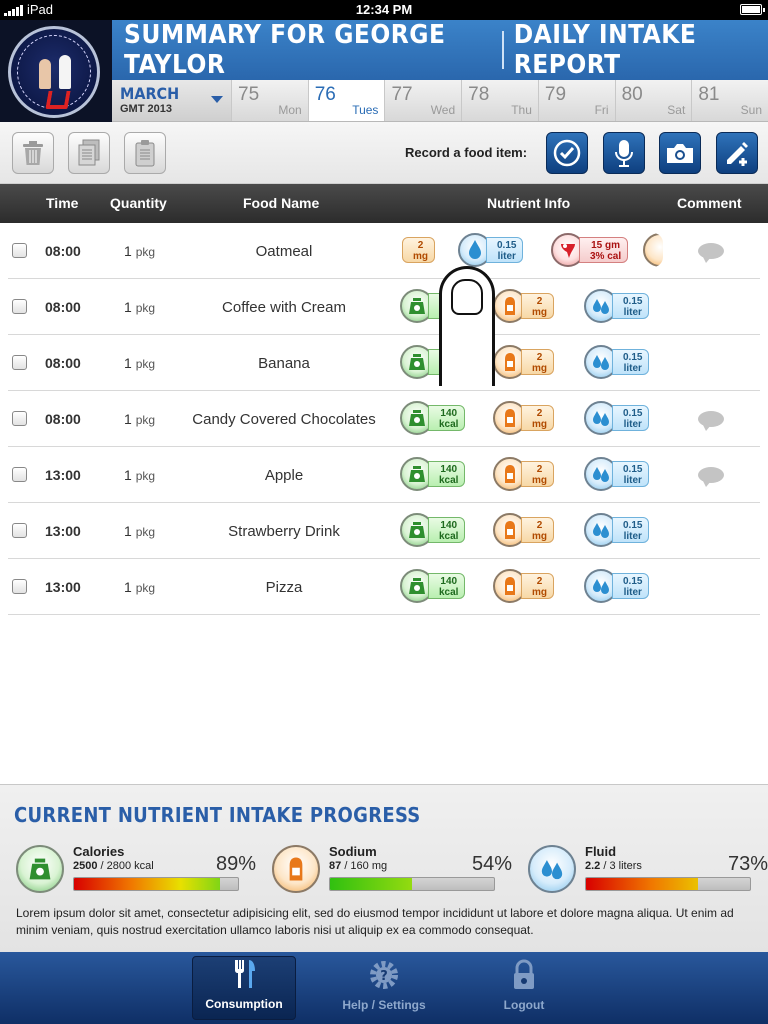 The height and width of the screenshot is (1024, 768). I want to click on fluid-progress: Fluid 2.2 / 3 liters 73%, so click(648, 868).